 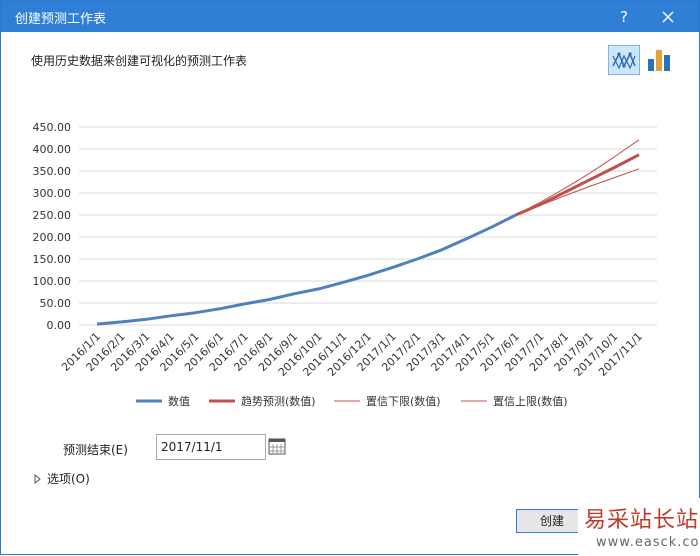 What do you see at coordinates (306, 269) in the screenshot?
I see `value-series-line` at bounding box center [306, 269].